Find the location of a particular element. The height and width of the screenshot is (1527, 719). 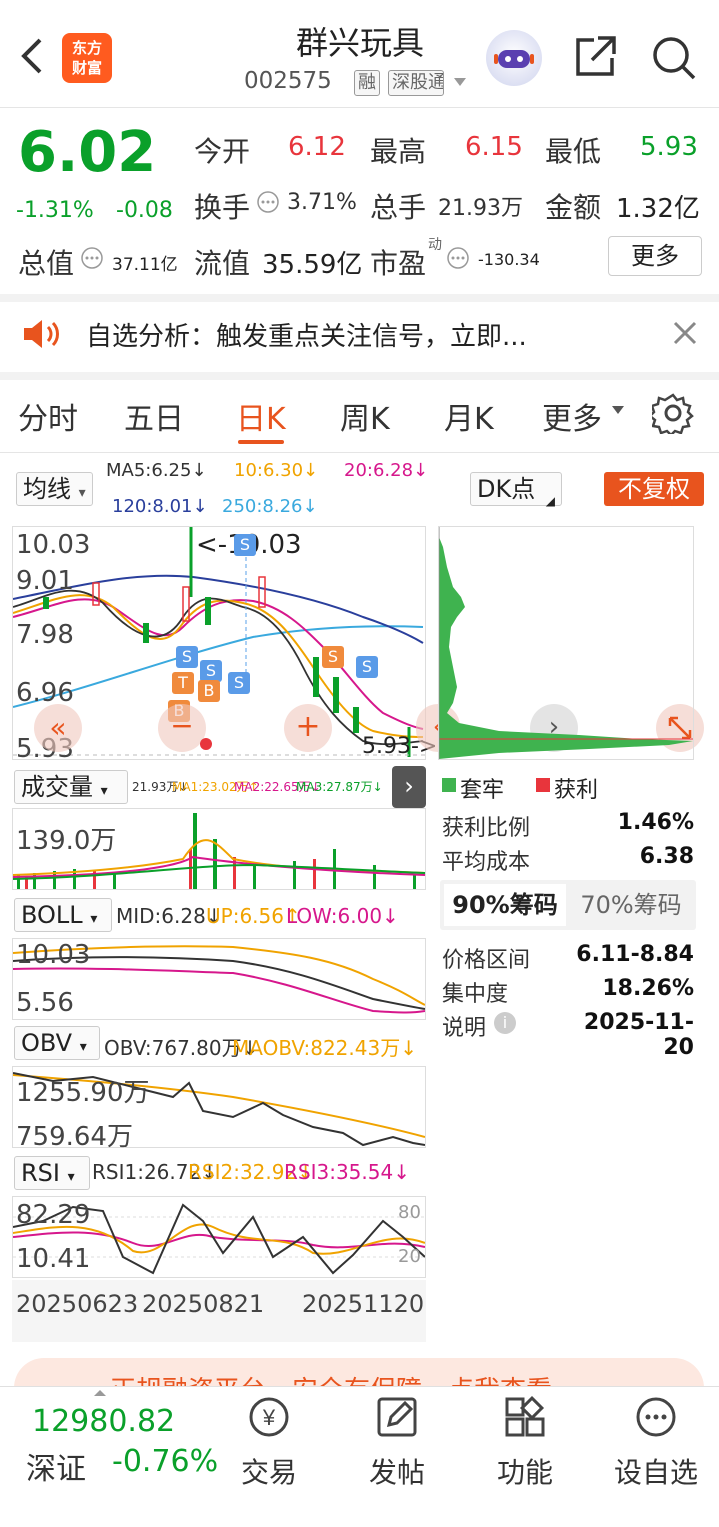

rsi-ref-80: 80 is located at coordinates (409, 1212).